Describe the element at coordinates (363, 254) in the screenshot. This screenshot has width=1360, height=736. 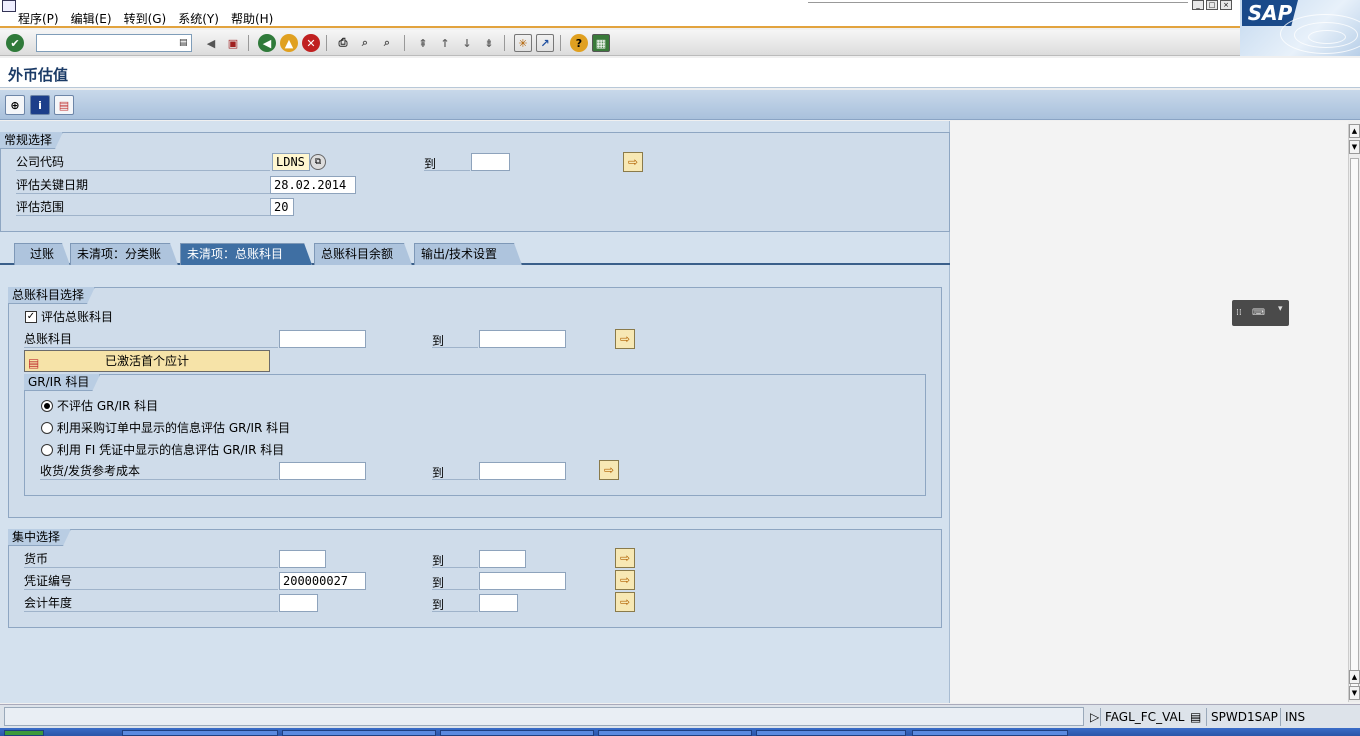
I see `tab-gl-balances: 总账科目余额` at that location.